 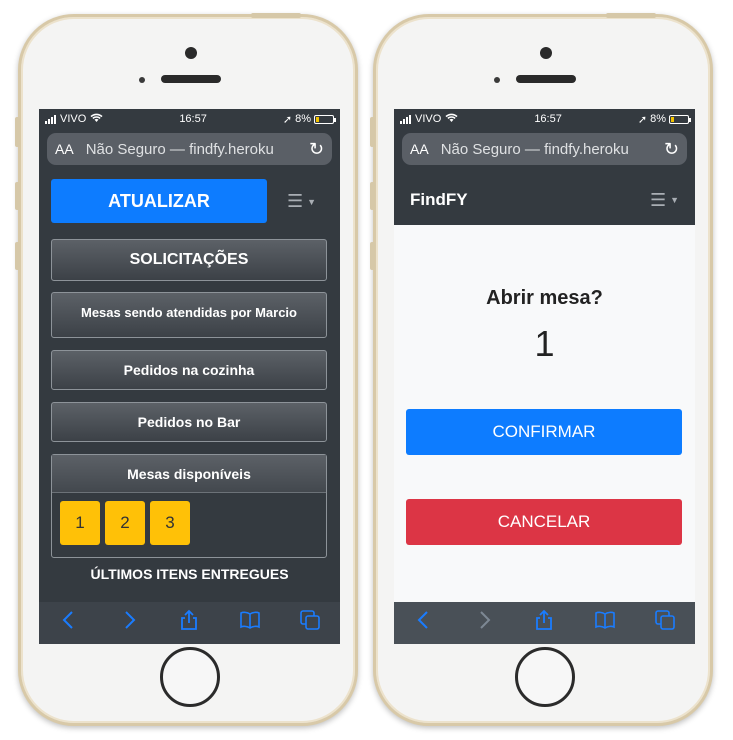 I want to click on available-tables-header: Mesas disponíveis, so click(x=189, y=474).